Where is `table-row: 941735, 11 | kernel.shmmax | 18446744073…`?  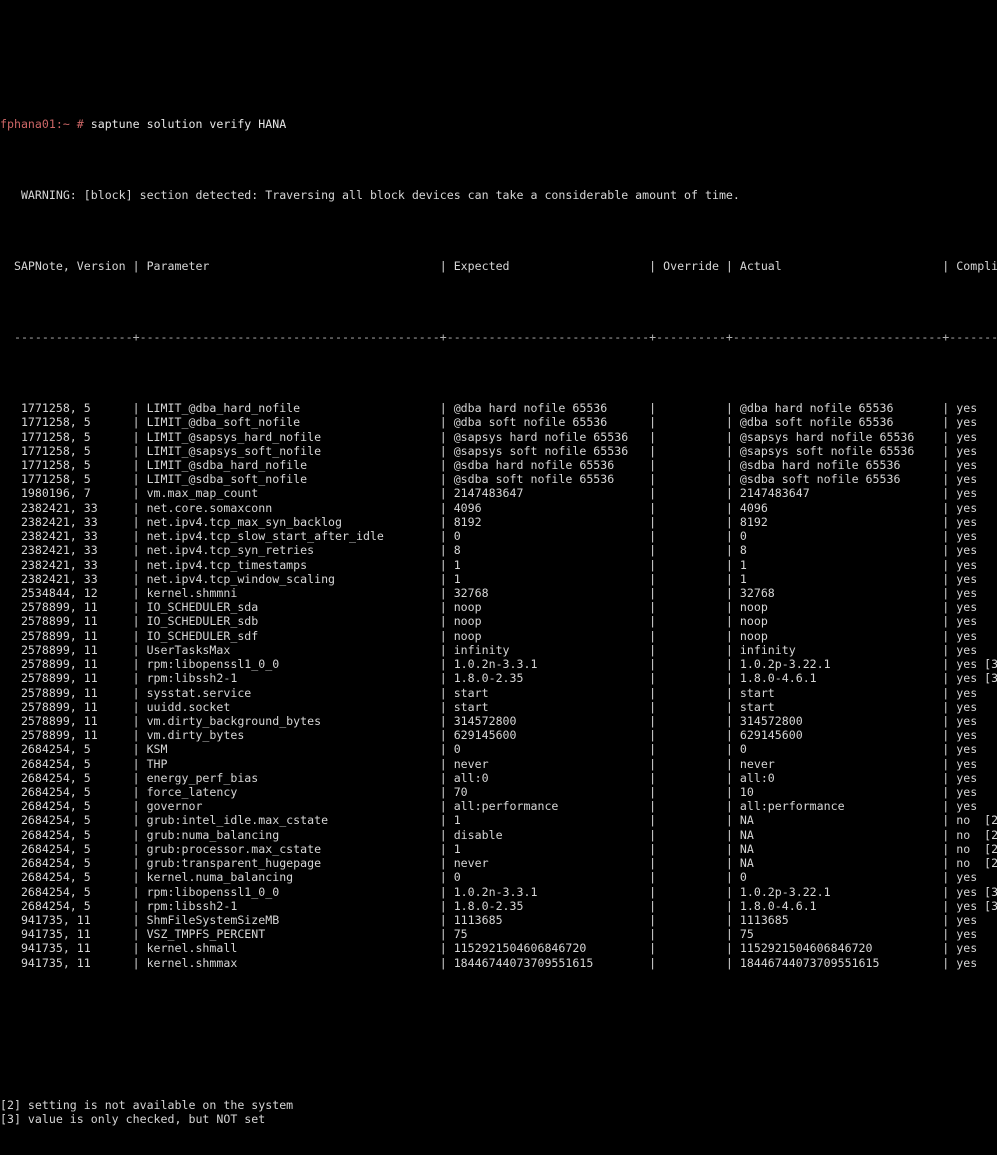 table-row: 941735, 11 | kernel.shmmax | 18446744073… is located at coordinates (489, 962).